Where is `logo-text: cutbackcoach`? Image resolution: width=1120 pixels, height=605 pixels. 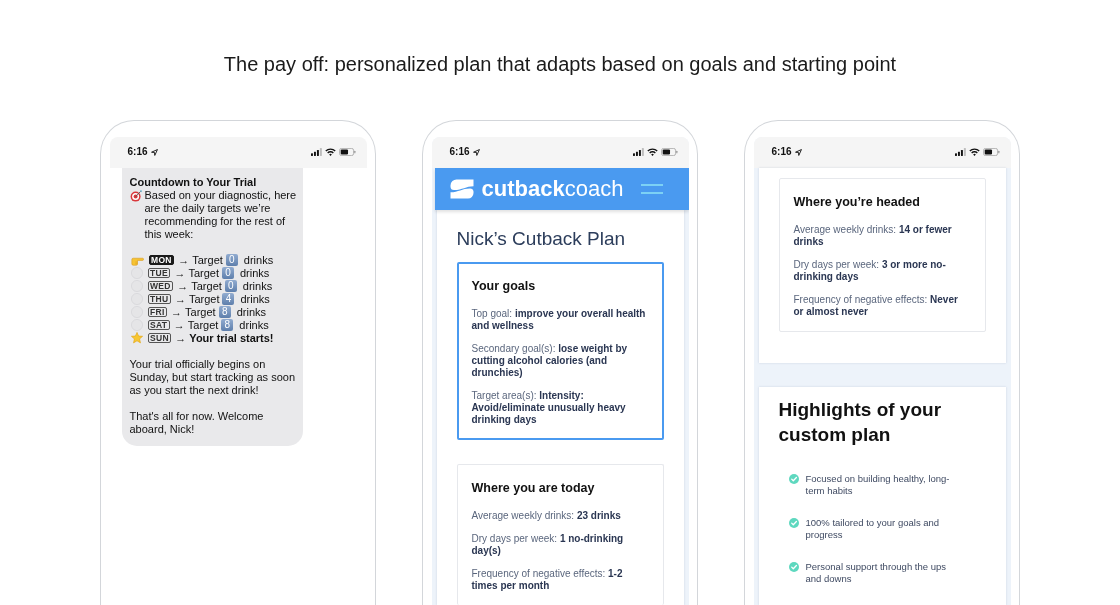
logo-text: cutbackcoach is located at coordinates (552, 188).